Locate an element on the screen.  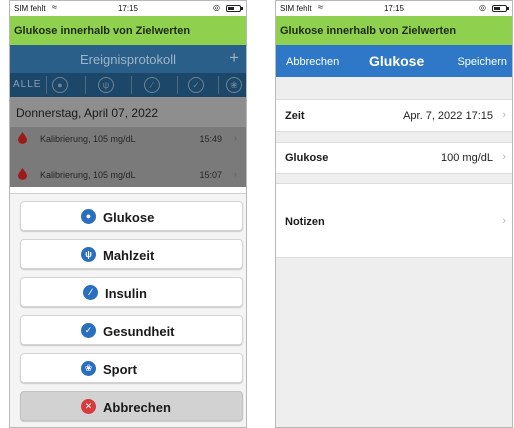
time-value: Apr. 7, 2022 17:15 is located at coordinates (448, 116).